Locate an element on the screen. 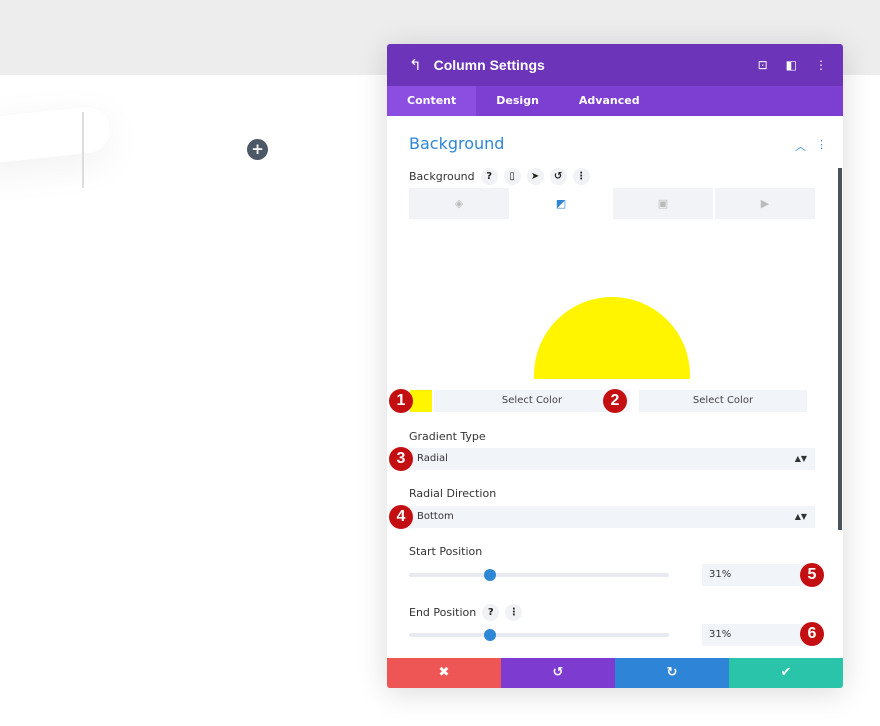 The height and width of the screenshot is (726, 880). bg-image-tab: ▣ is located at coordinates (663, 203).